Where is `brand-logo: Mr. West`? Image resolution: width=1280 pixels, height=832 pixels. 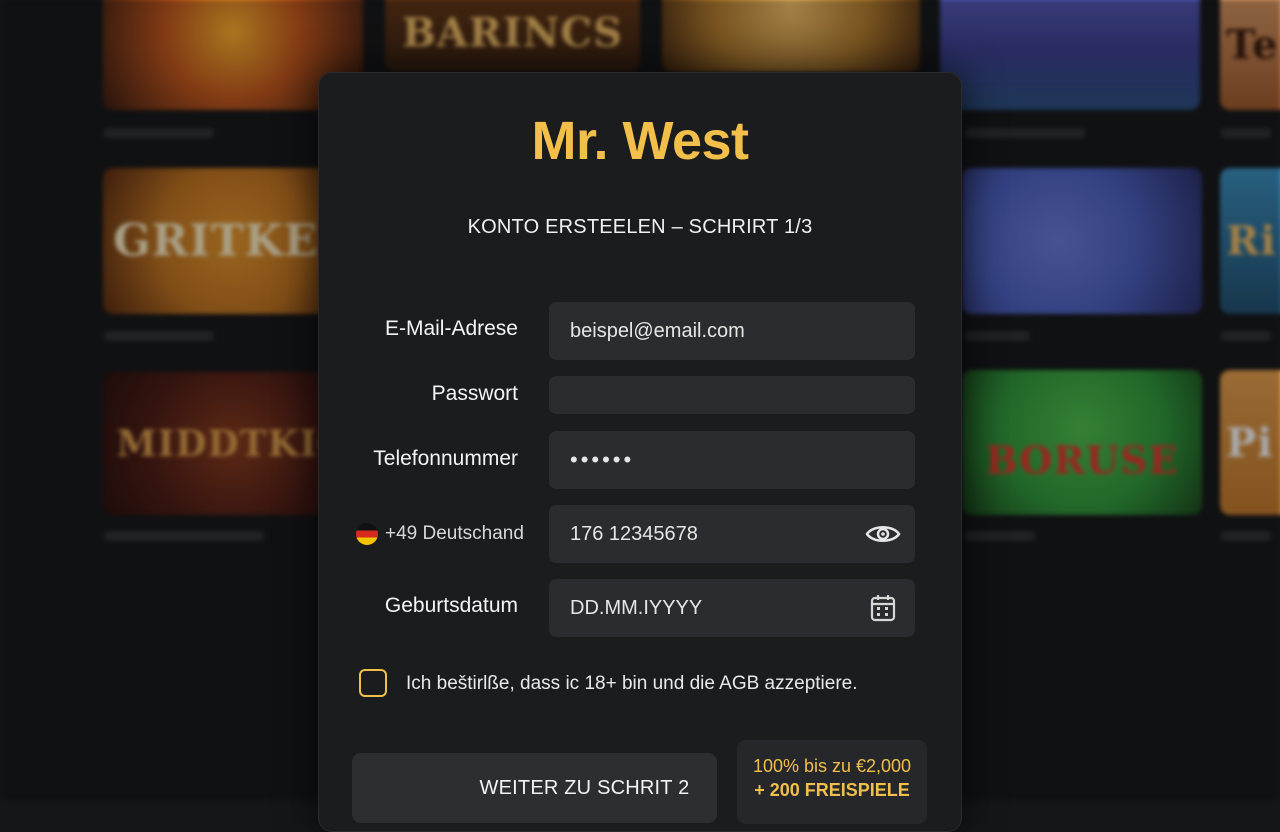 brand-logo: Mr. West is located at coordinates (640, 141).